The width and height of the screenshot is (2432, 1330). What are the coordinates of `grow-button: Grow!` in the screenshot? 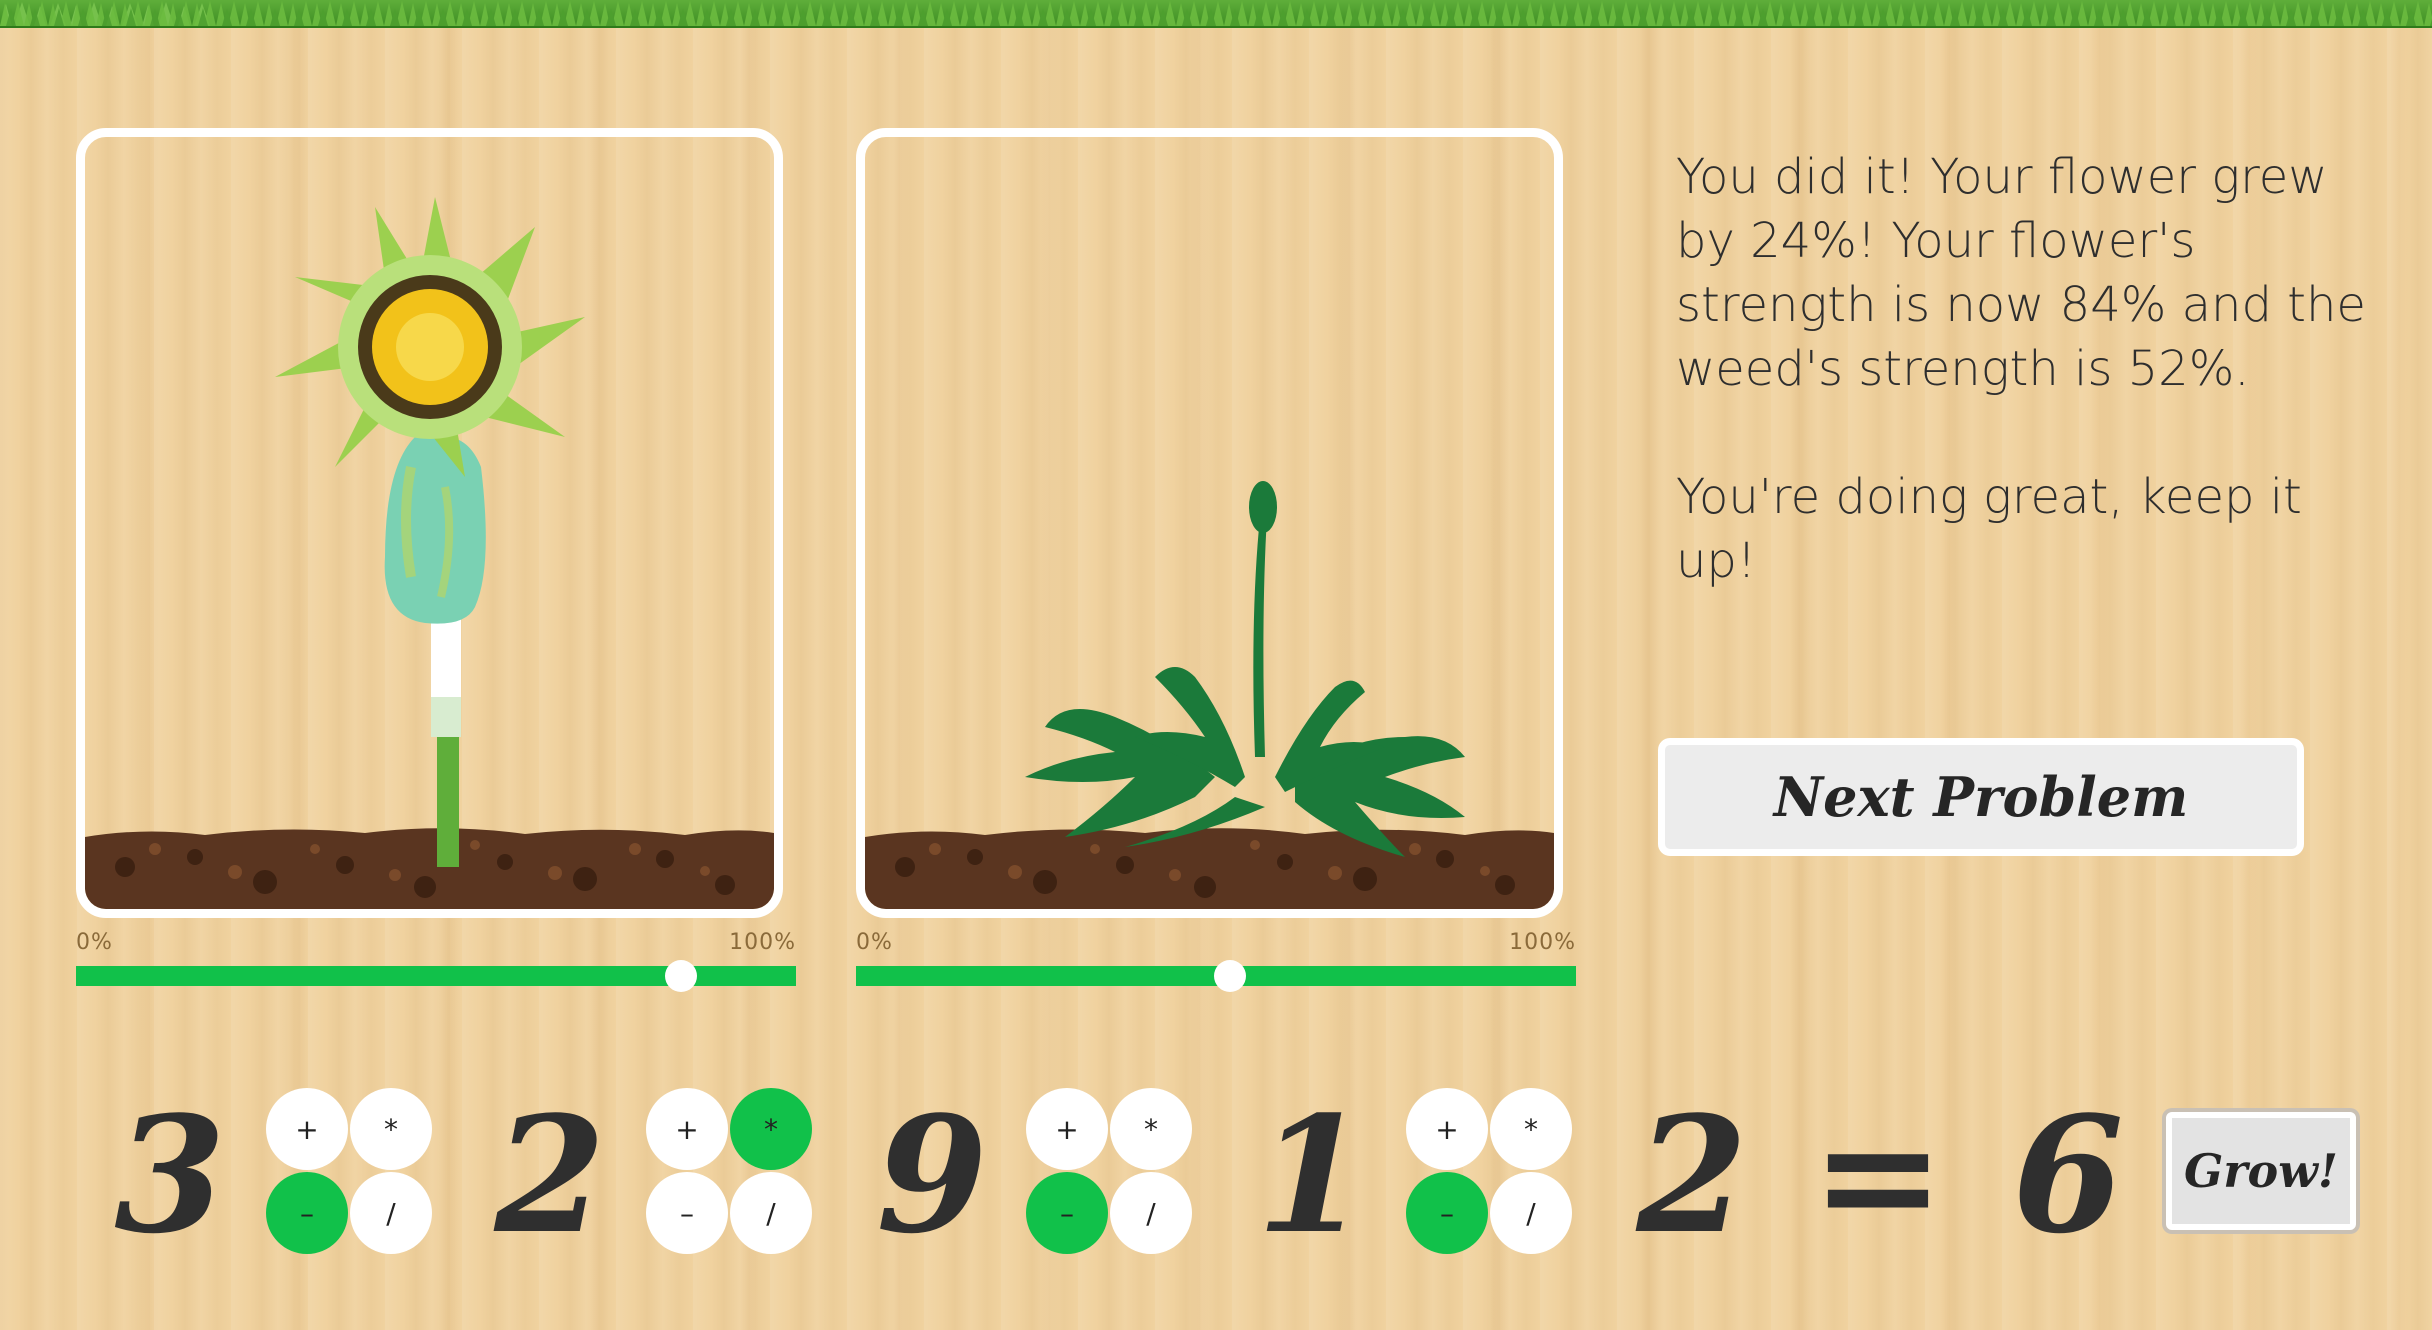 It's located at (2261, 1171).